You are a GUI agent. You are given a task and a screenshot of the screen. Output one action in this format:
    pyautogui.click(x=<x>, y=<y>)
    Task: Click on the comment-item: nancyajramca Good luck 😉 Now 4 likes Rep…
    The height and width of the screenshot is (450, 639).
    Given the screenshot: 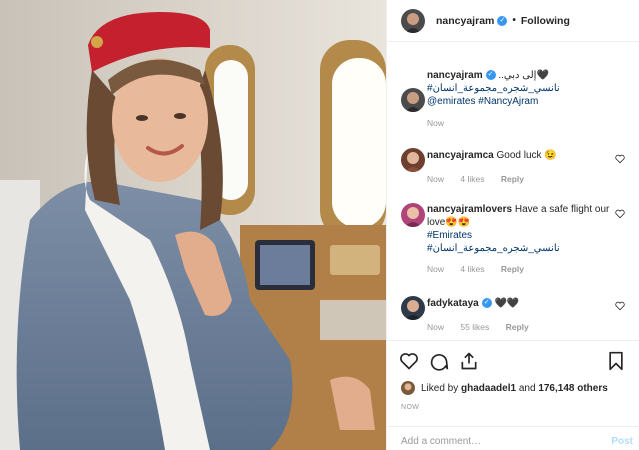 What is the action you would take?
    pyautogui.click(x=515, y=168)
    